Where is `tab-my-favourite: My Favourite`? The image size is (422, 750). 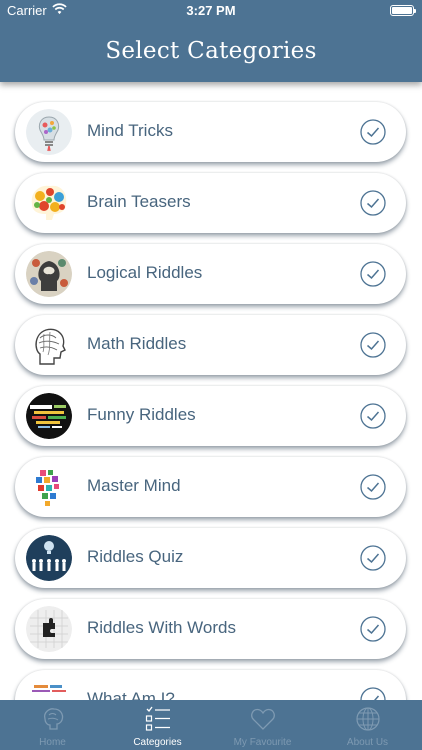 tab-my-favourite: My Favourite is located at coordinates (262, 725).